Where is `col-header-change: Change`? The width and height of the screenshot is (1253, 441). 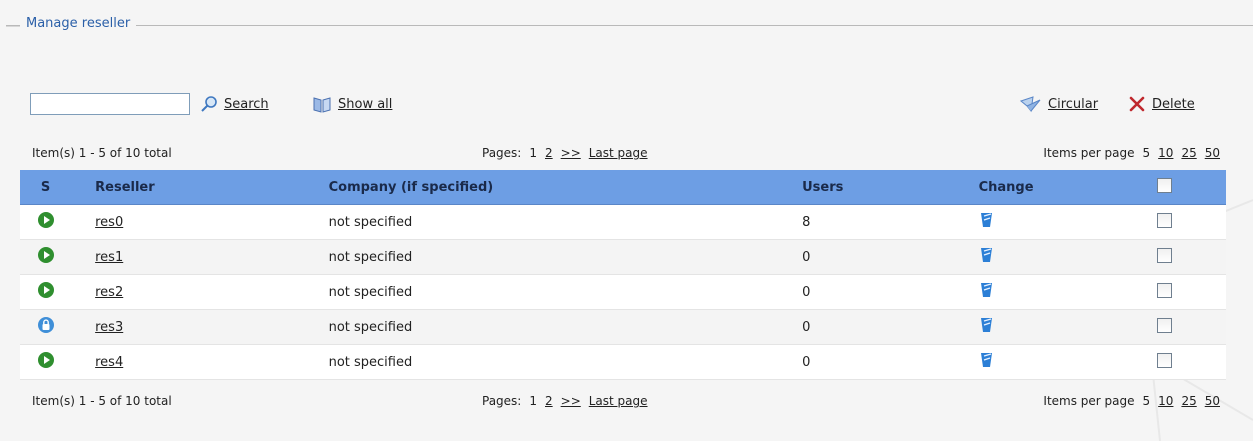
col-header-change: Change is located at coordinates (1068, 187).